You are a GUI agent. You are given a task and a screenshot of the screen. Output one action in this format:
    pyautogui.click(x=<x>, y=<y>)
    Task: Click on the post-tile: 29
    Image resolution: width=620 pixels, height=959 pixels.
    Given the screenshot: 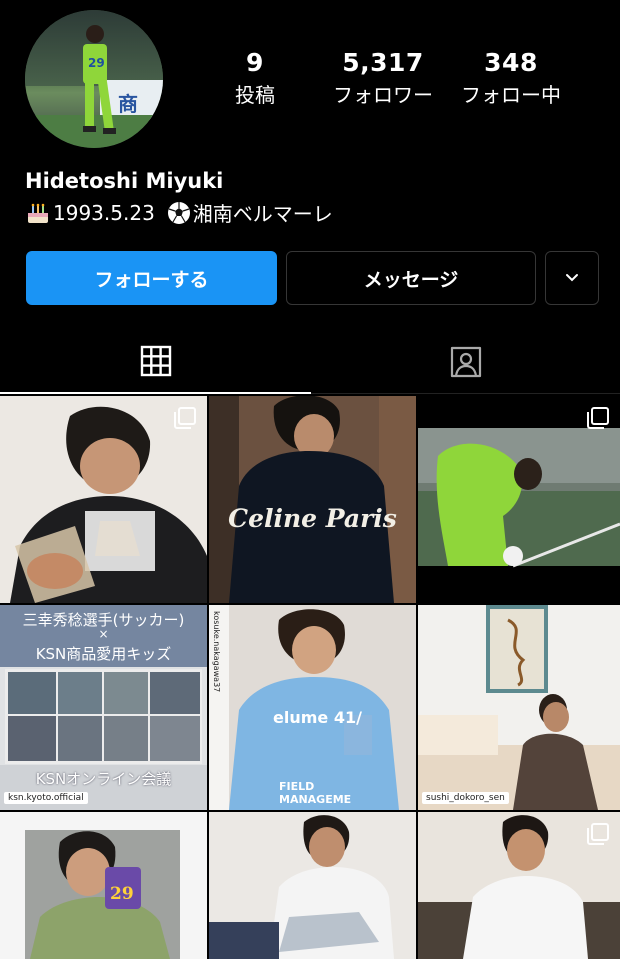 What is the action you would take?
    pyautogui.click(x=103, y=885)
    